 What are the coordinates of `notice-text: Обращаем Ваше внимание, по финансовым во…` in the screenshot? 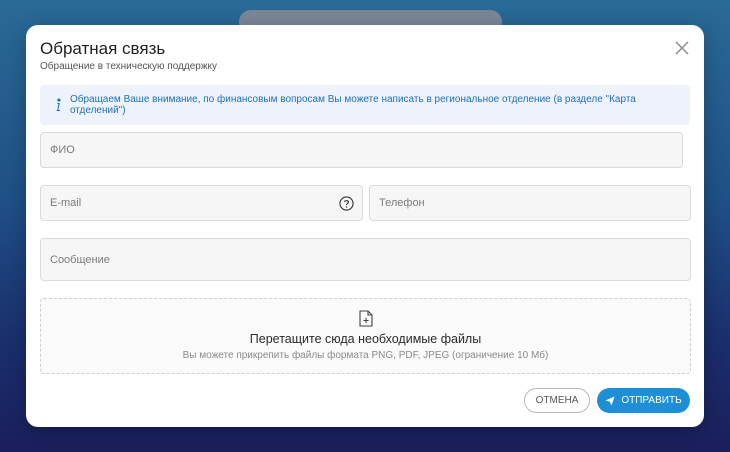 It's located at (352, 105).